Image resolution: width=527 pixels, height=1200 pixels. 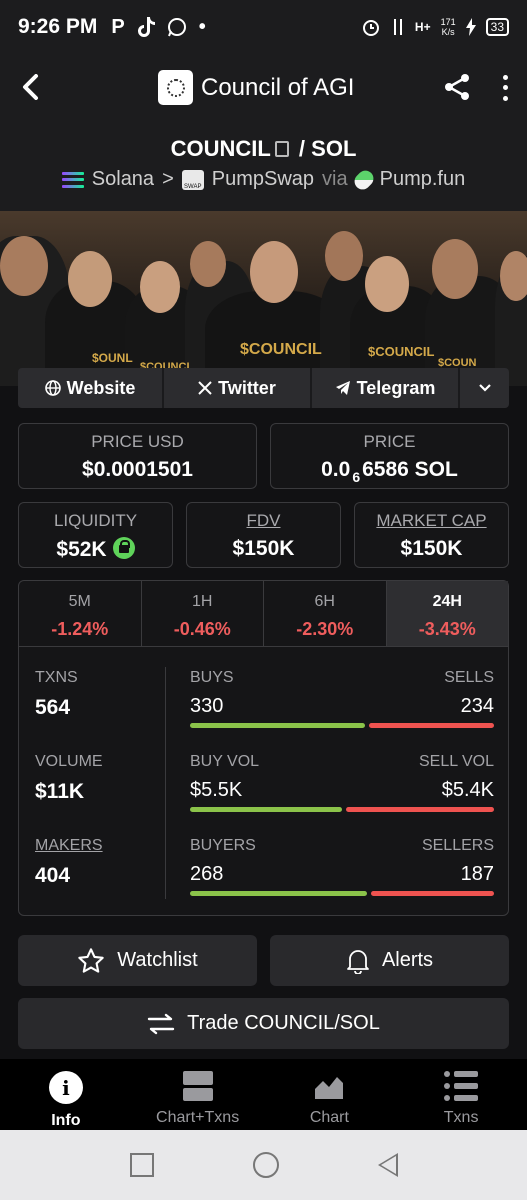 What do you see at coordinates (497, 27) in the screenshot?
I see `battery-indicator: 33` at bounding box center [497, 27].